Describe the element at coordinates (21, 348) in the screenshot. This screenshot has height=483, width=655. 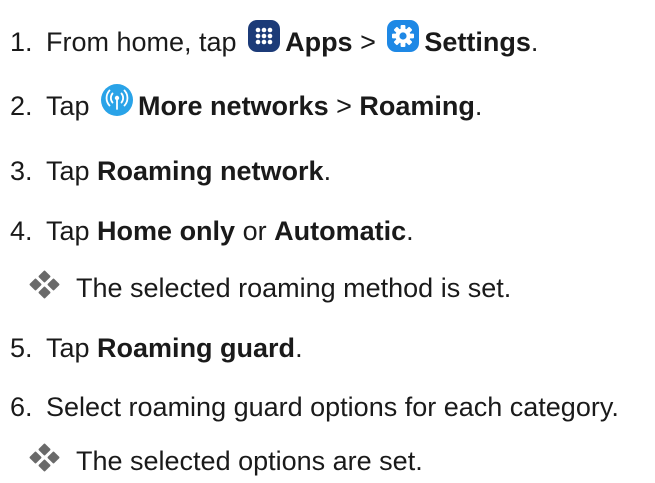
I see `step-number: 5.` at that location.